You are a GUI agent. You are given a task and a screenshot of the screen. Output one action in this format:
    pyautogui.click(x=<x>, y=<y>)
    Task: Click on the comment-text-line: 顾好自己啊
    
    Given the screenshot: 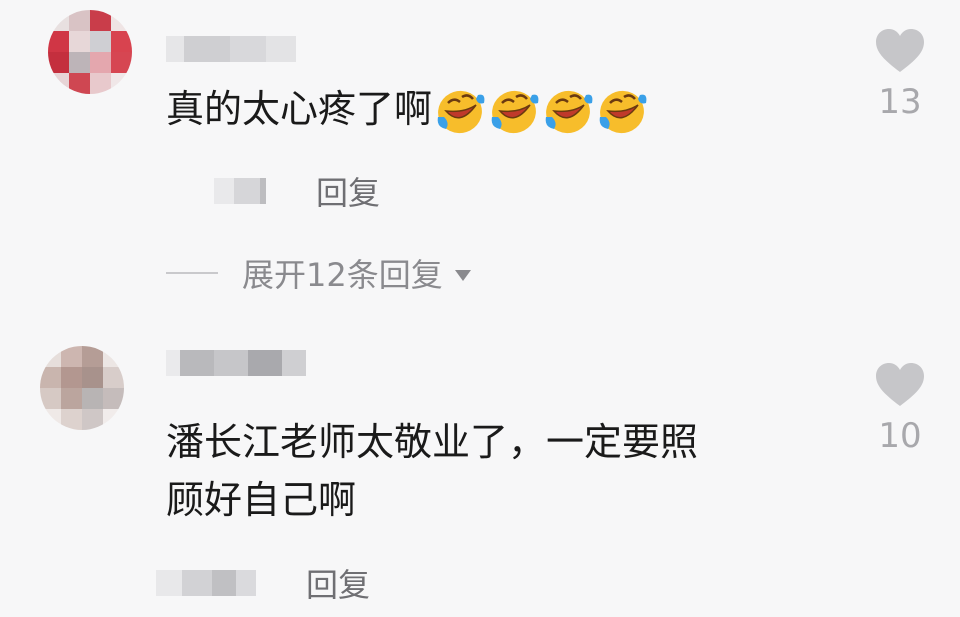 What is the action you would take?
    pyautogui.click(x=261, y=500)
    